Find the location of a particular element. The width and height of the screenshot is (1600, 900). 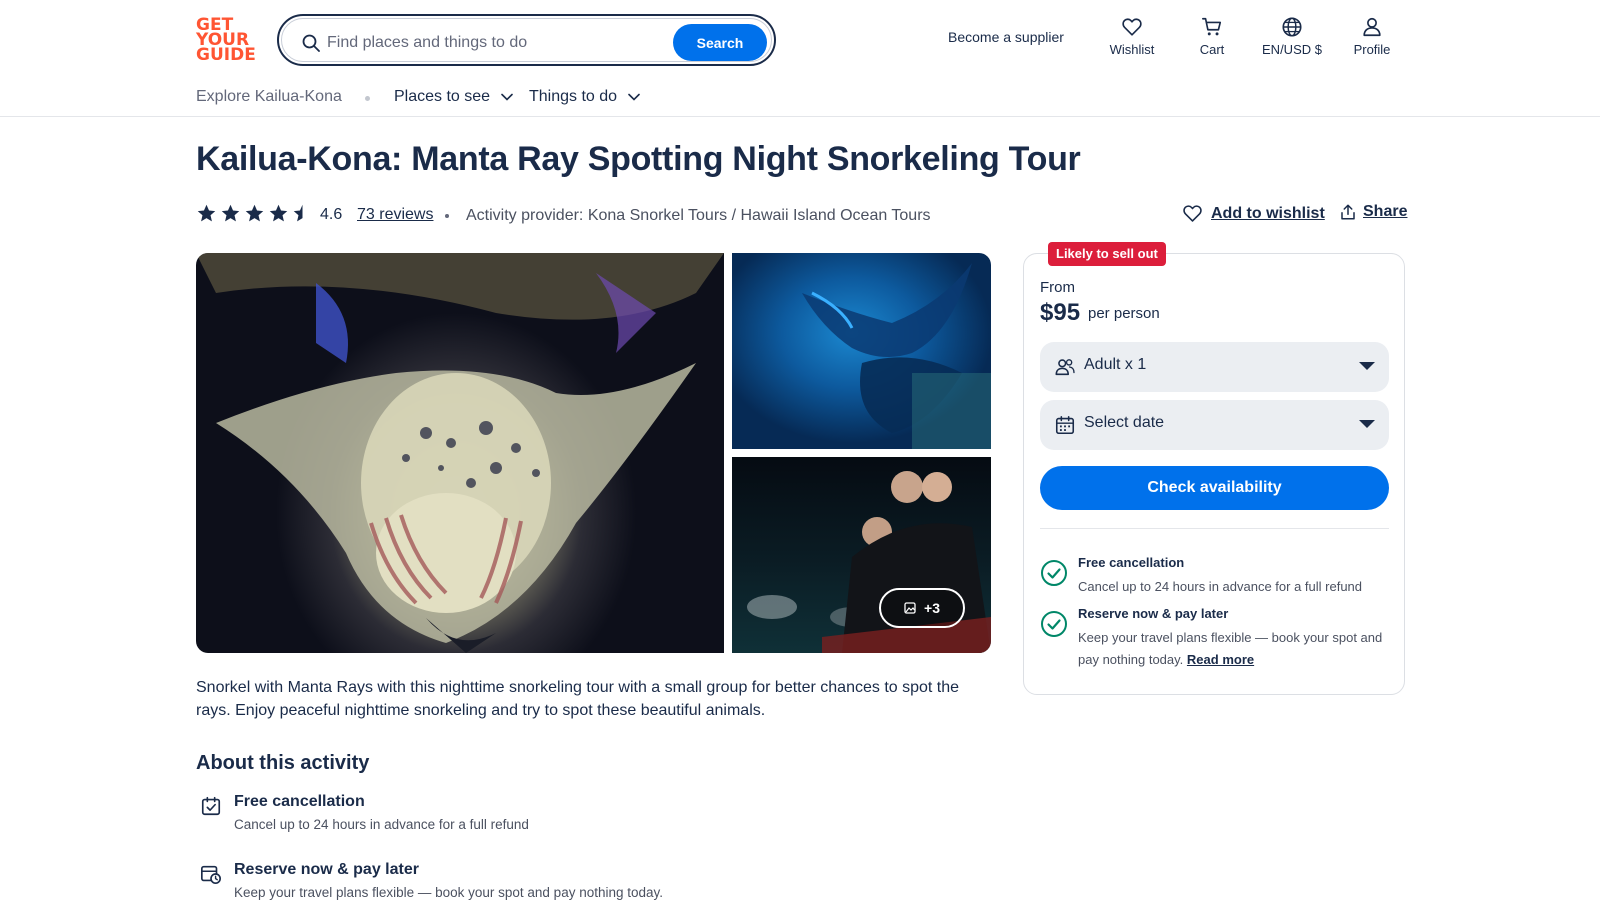

nav-wishlist-label: Wishlist is located at coordinates (1132, 49).